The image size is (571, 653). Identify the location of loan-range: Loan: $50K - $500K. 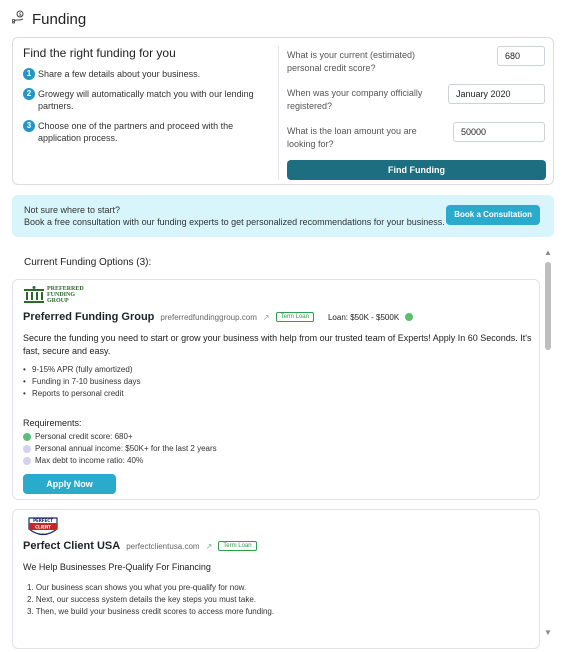
(363, 317).